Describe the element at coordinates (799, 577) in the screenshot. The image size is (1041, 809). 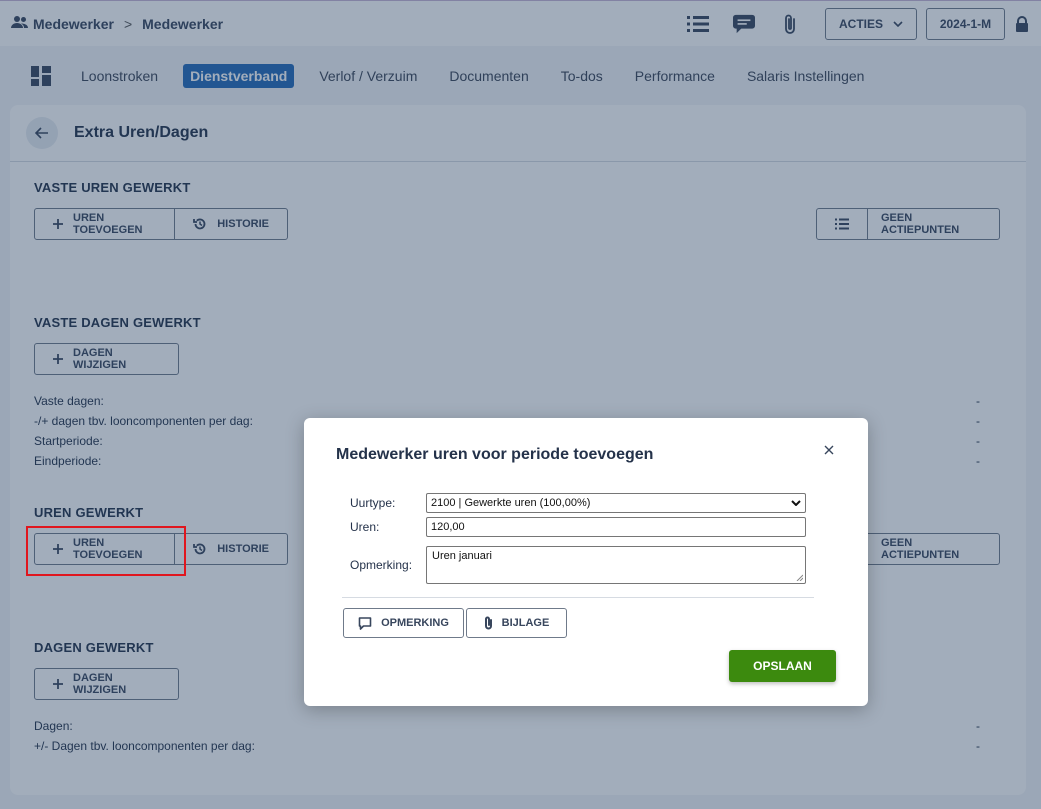
I see `resize-handle-icon` at that location.